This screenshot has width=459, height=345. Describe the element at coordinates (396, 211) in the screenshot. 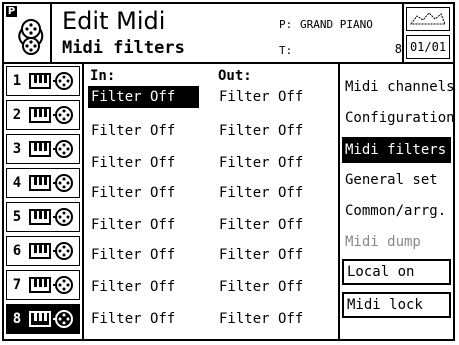

I see `menu-item-common-arrg: Common/arrg.` at that location.